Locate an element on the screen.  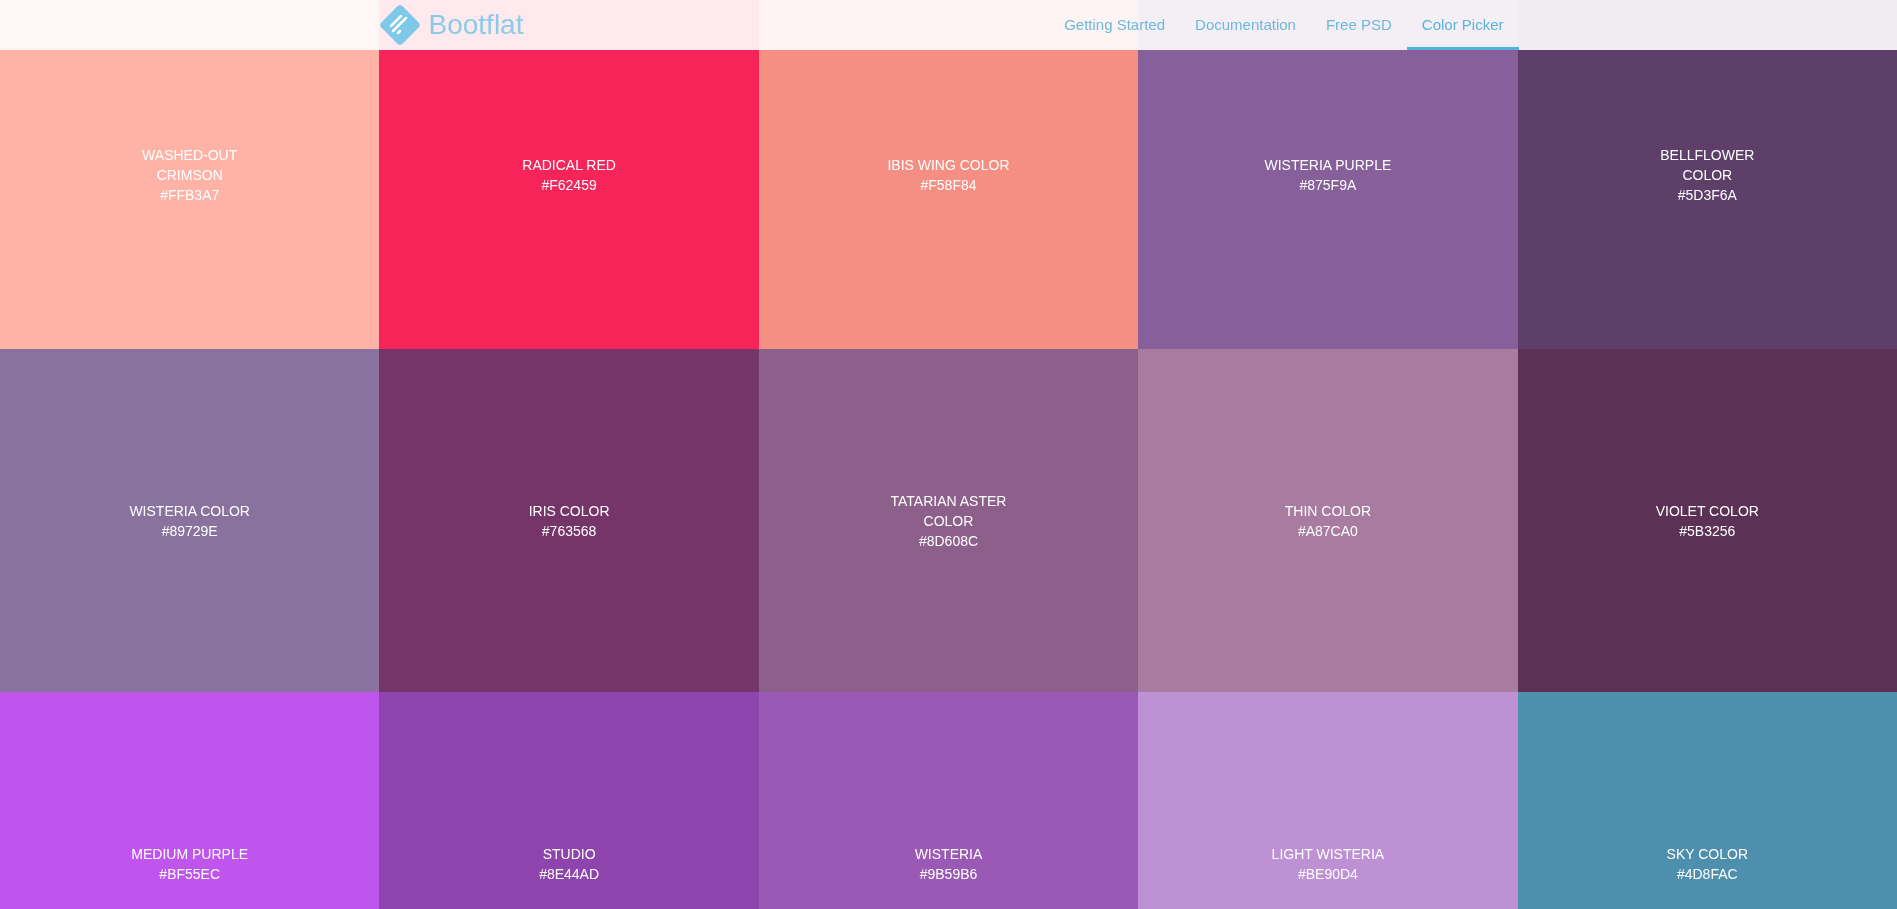
color-hex: #5D3F6A is located at coordinates (1707, 195).